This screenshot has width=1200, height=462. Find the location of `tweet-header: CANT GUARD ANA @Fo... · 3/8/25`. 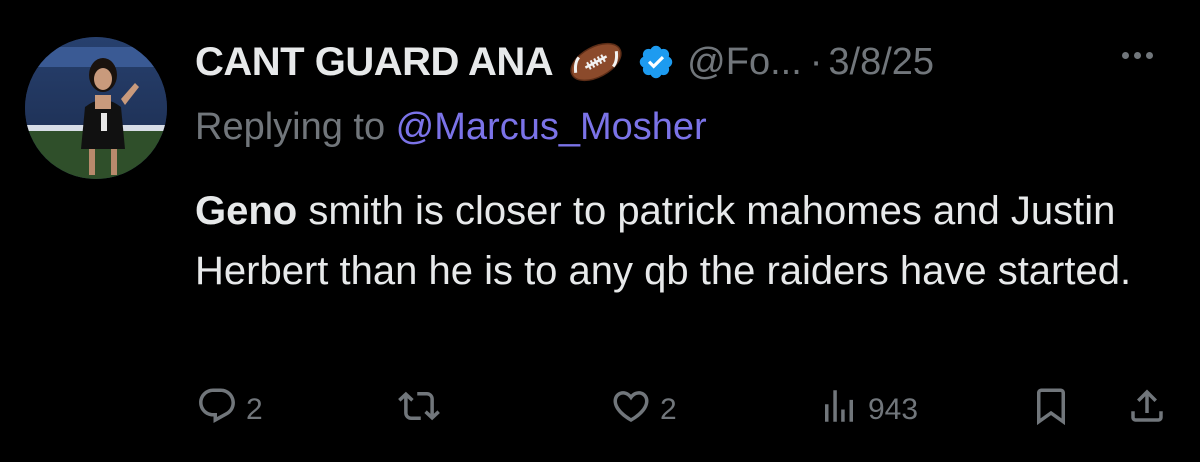

tweet-header: CANT GUARD ANA @Fo... · 3/8/25 is located at coordinates (564, 62).